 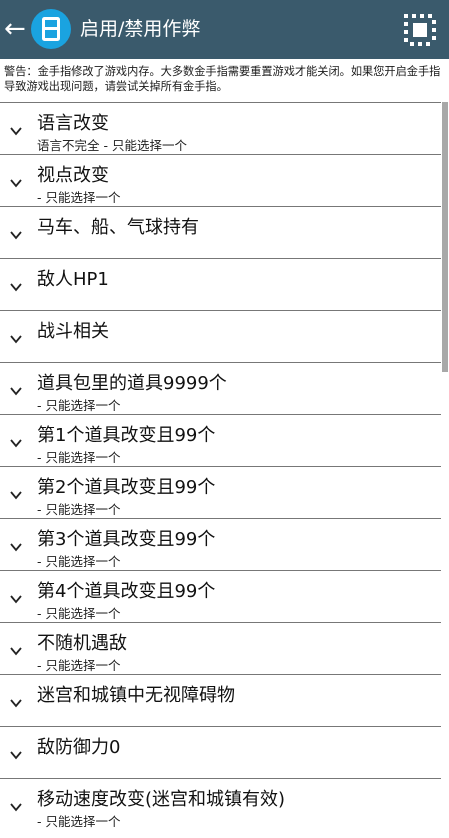 What do you see at coordinates (220, 128) in the screenshot?
I see `cheat-row: 语言改变语言不完全 - 只能选择一个` at bounding box center [220, 128].